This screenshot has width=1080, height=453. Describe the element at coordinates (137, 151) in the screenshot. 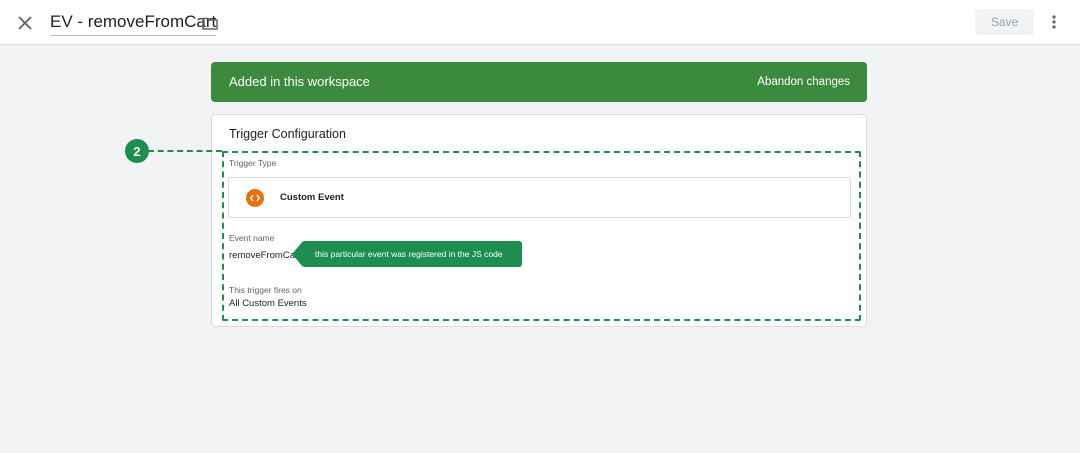

I see `step-badge: 2` at that location.